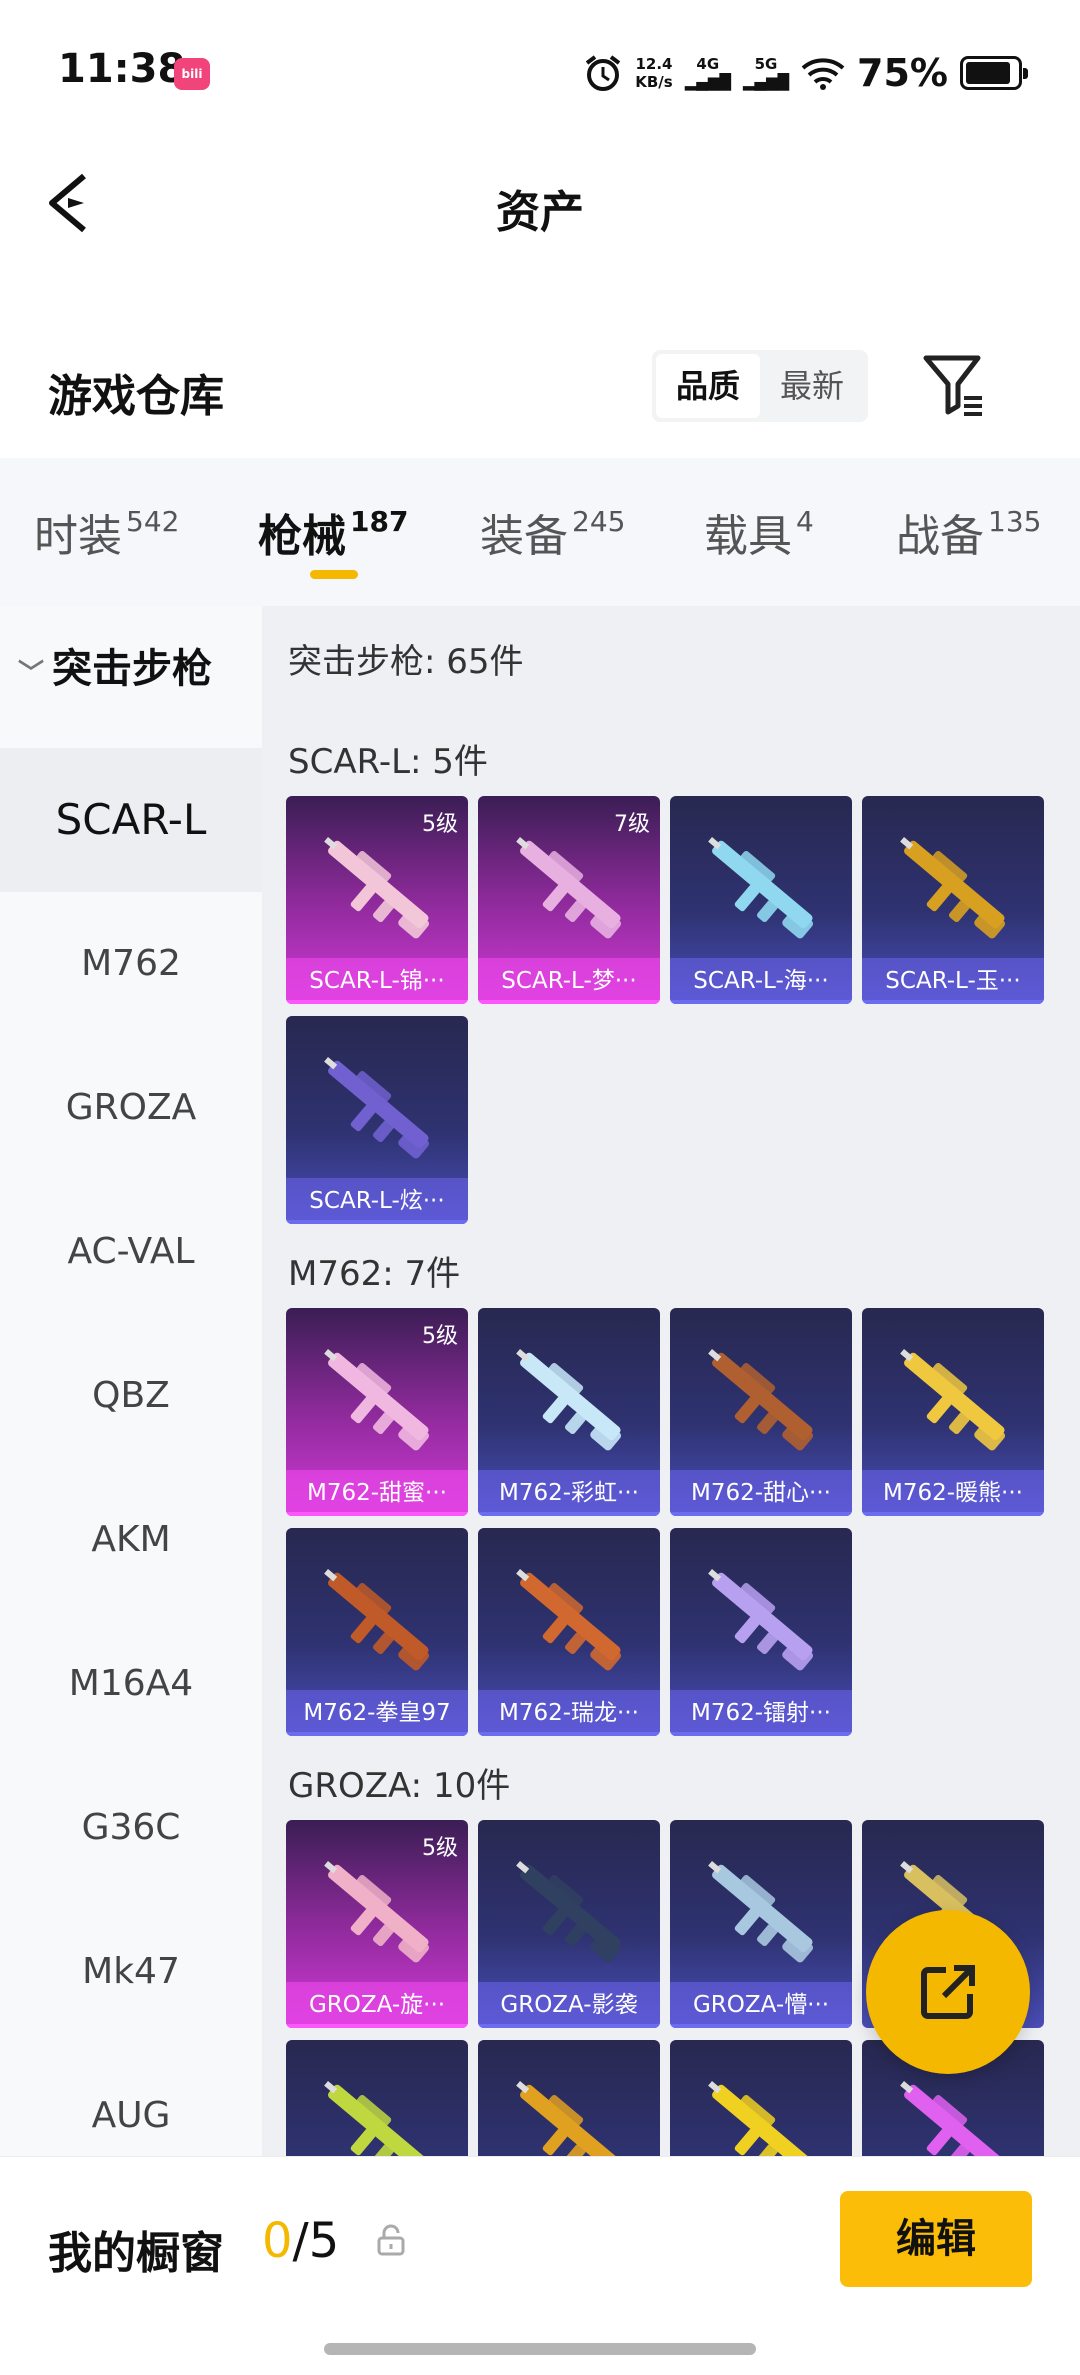  I want to click on weapon-name: GROZA-旋···, so click(377, 2005).